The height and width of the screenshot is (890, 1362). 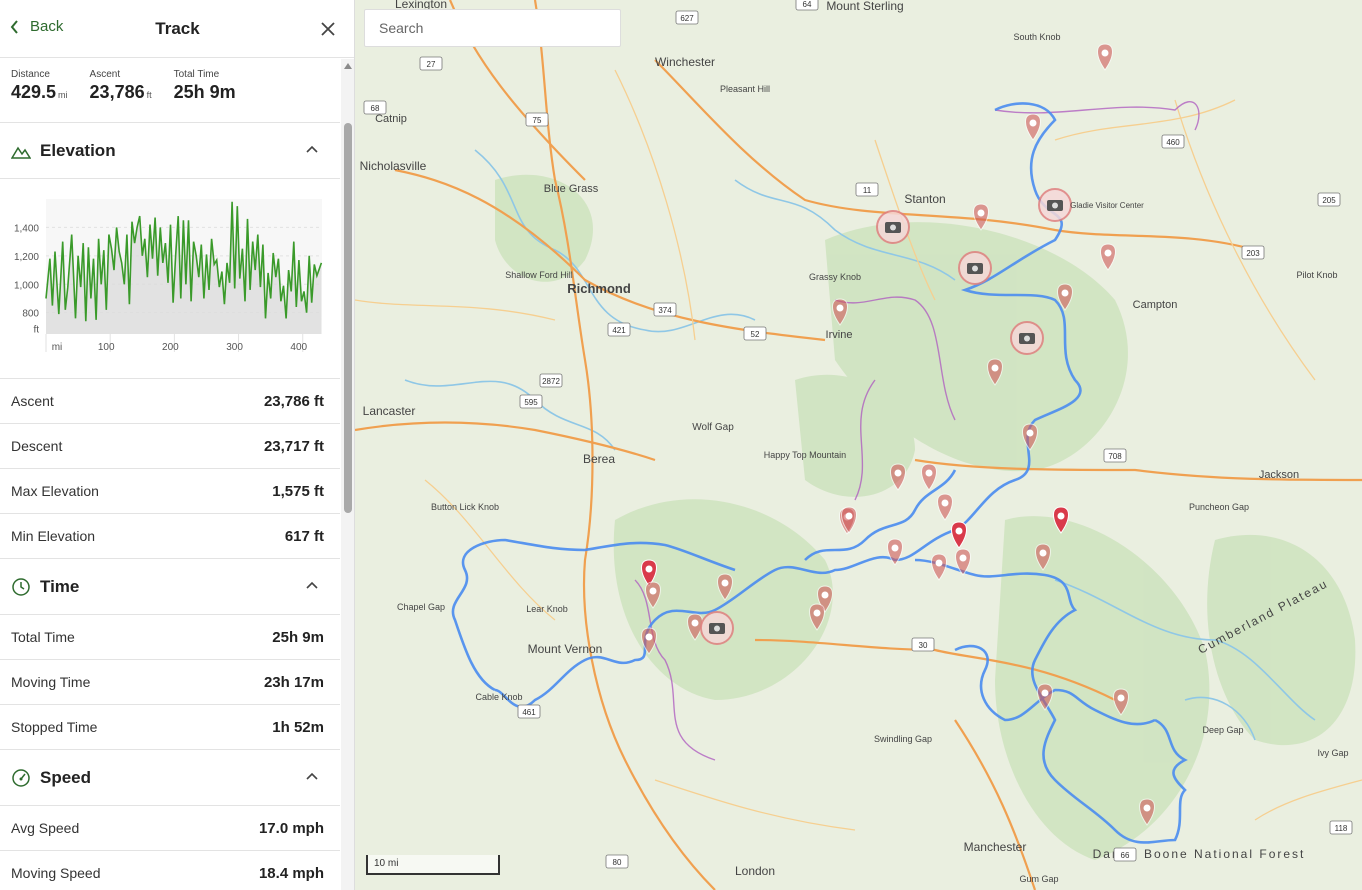 I want to click on highway-shield: 118, so click(x=1341, y=827).